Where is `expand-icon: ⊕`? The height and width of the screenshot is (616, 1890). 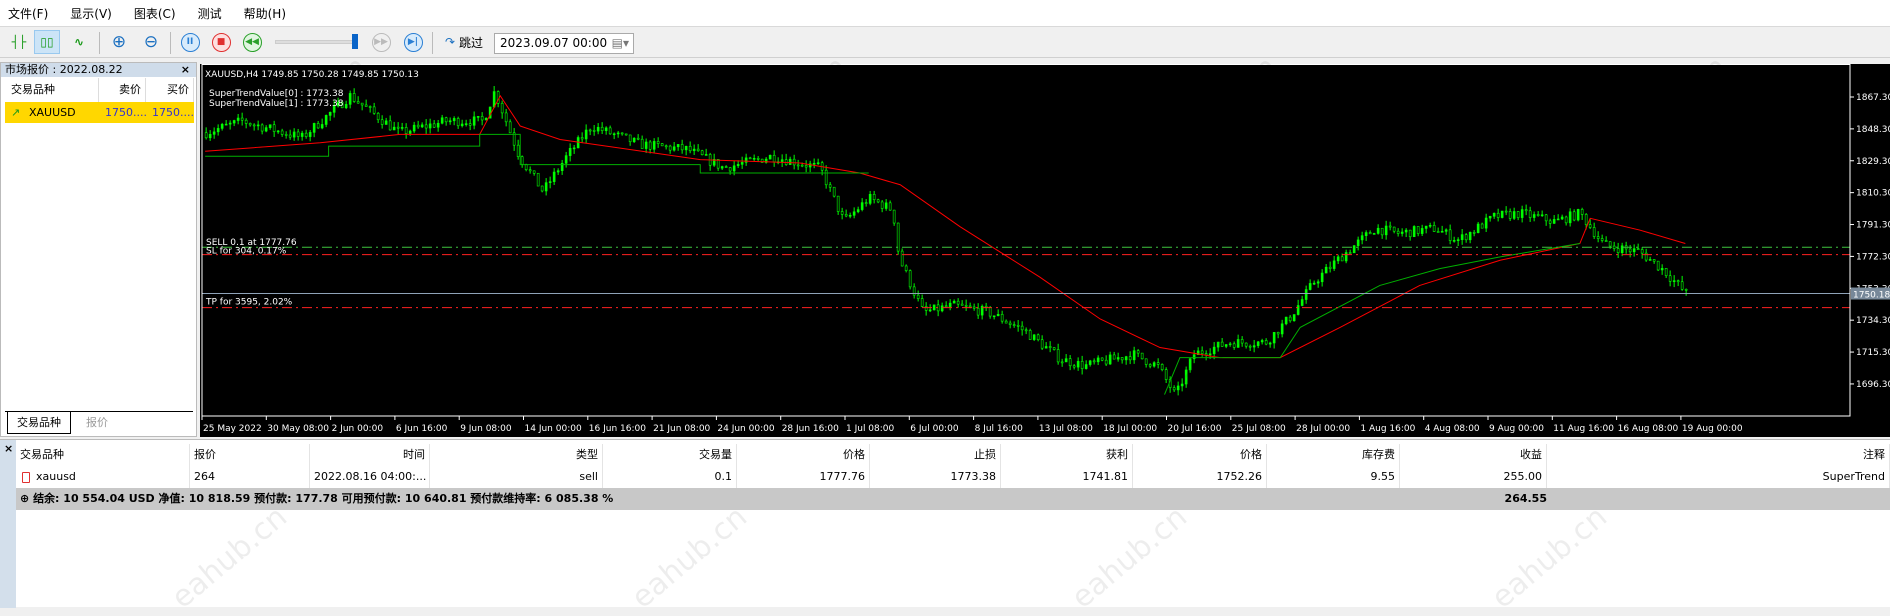
expand-icon: ⊕ is located at coordinates (24, 498).